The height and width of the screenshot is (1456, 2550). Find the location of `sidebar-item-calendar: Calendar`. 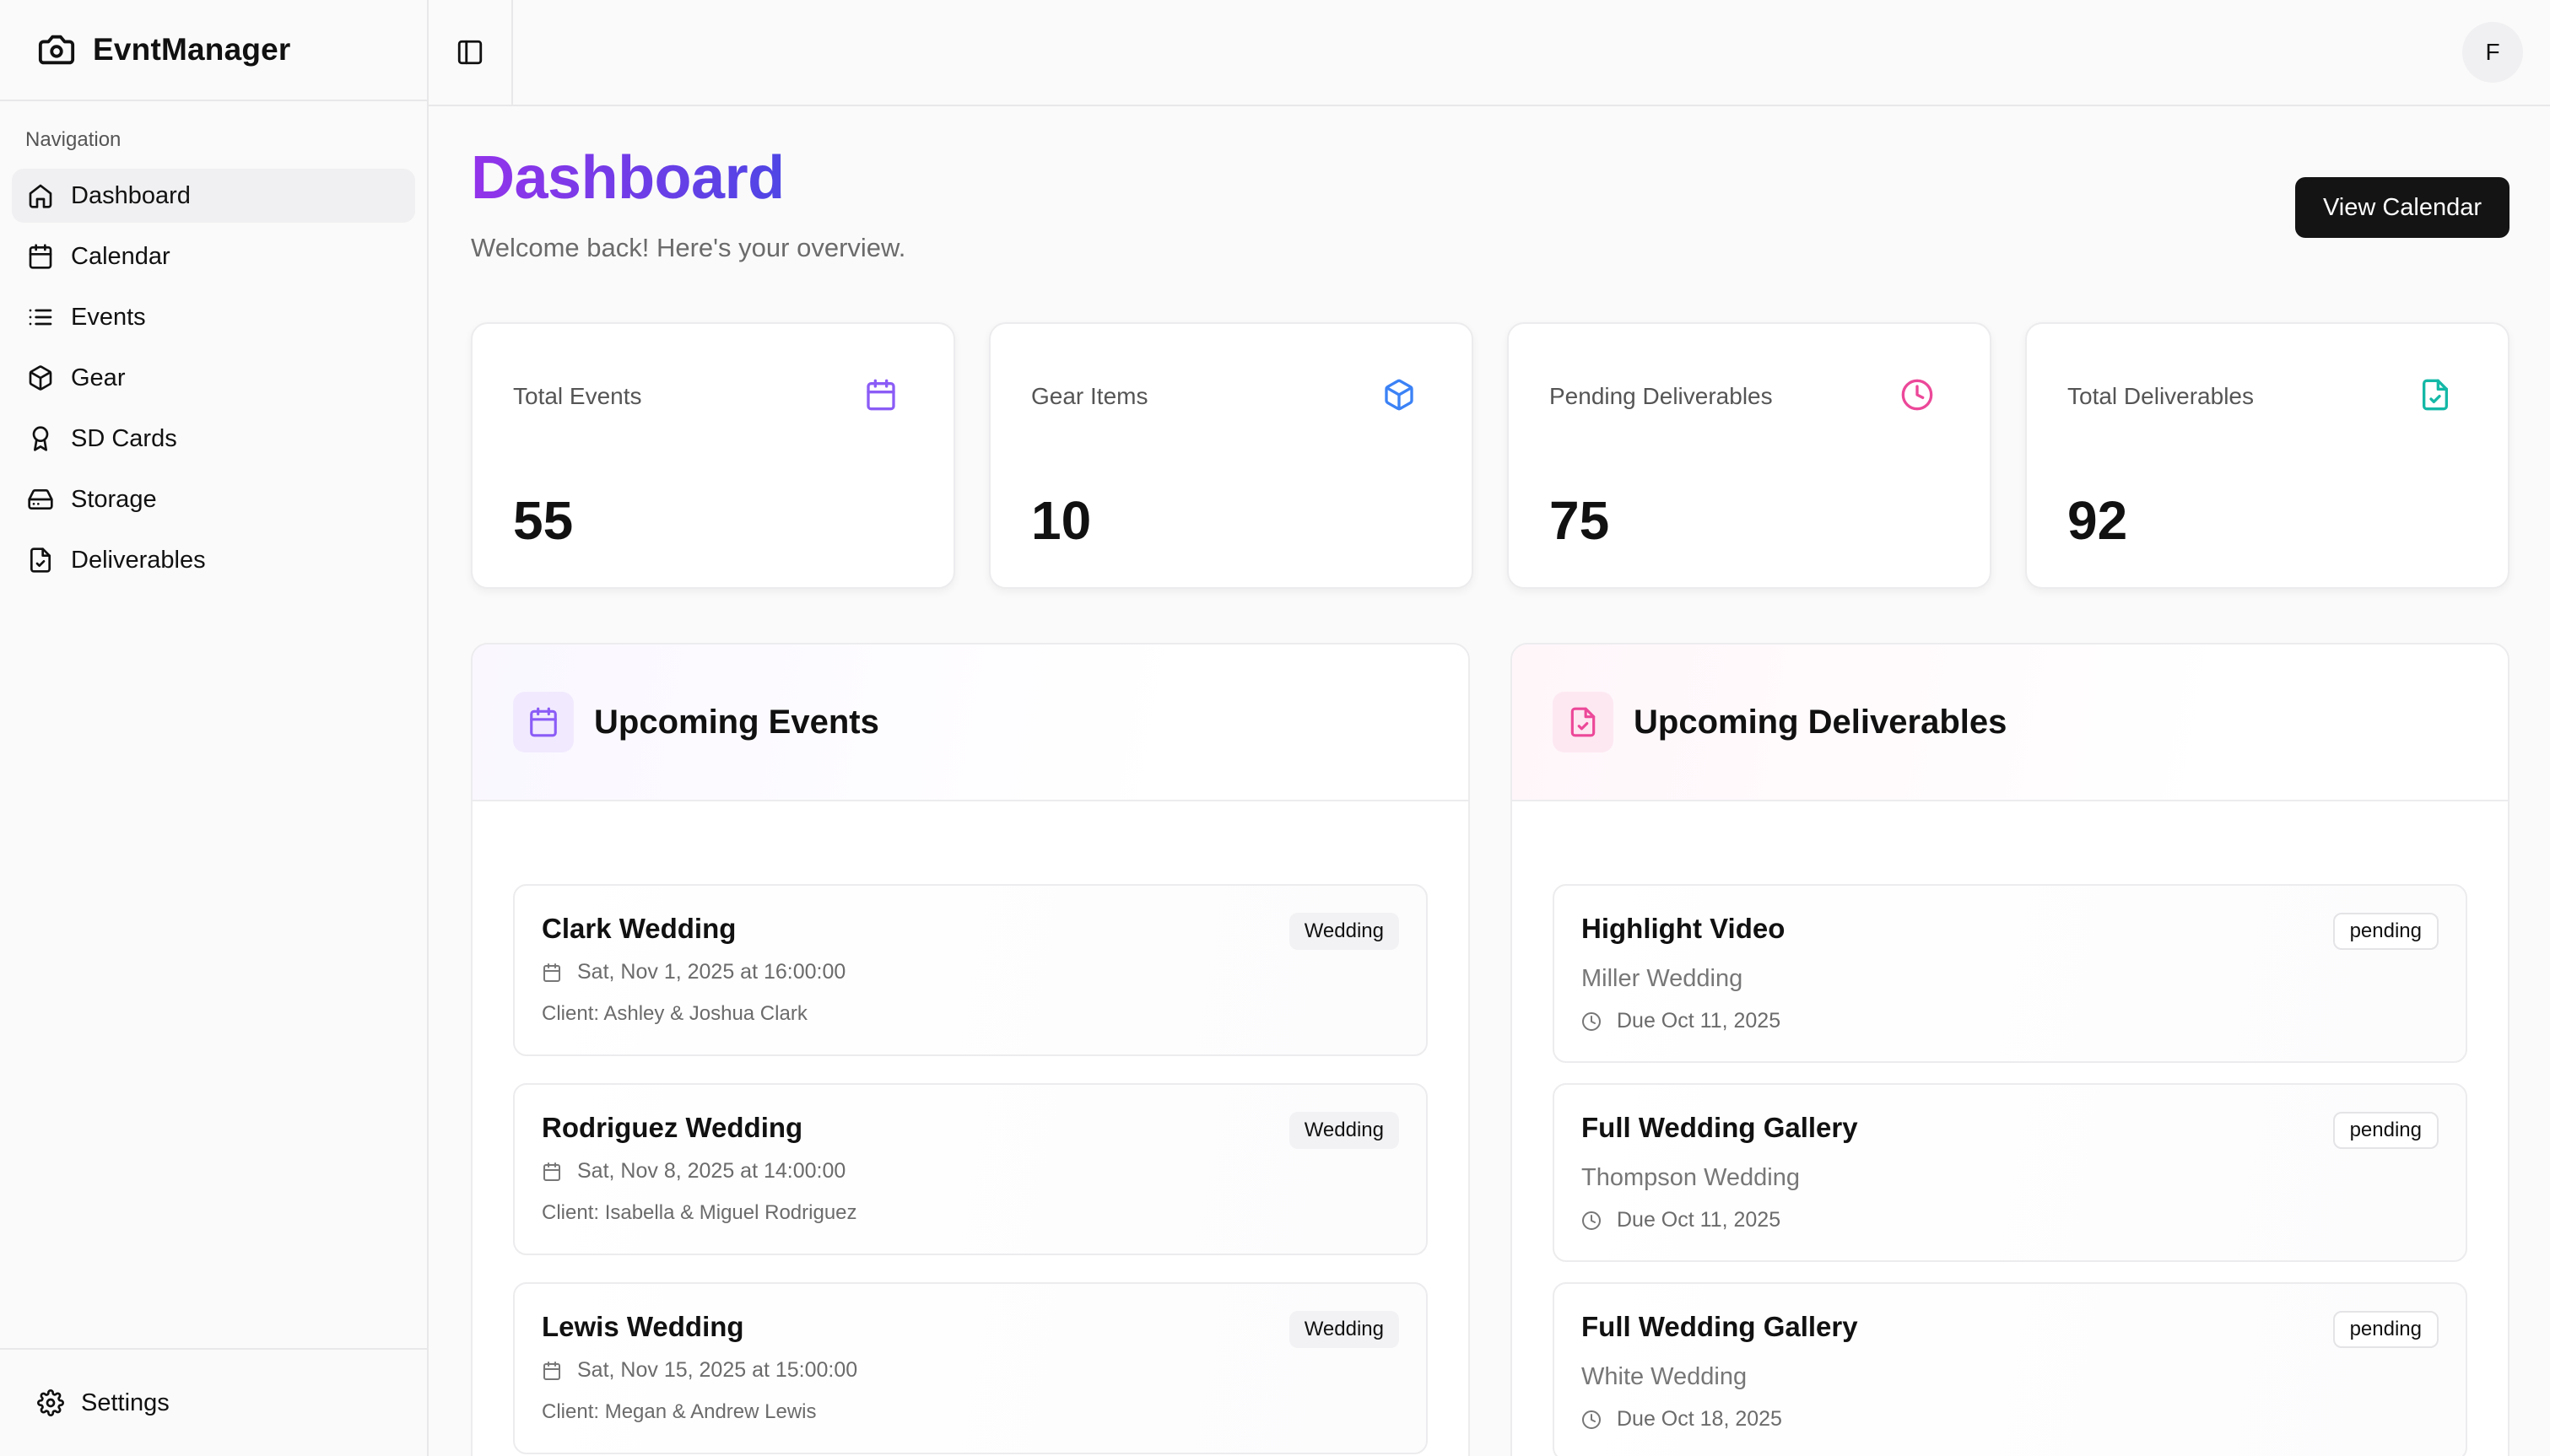

sidebar-item-calendar: Calendar is located at coordinates (213, 256).